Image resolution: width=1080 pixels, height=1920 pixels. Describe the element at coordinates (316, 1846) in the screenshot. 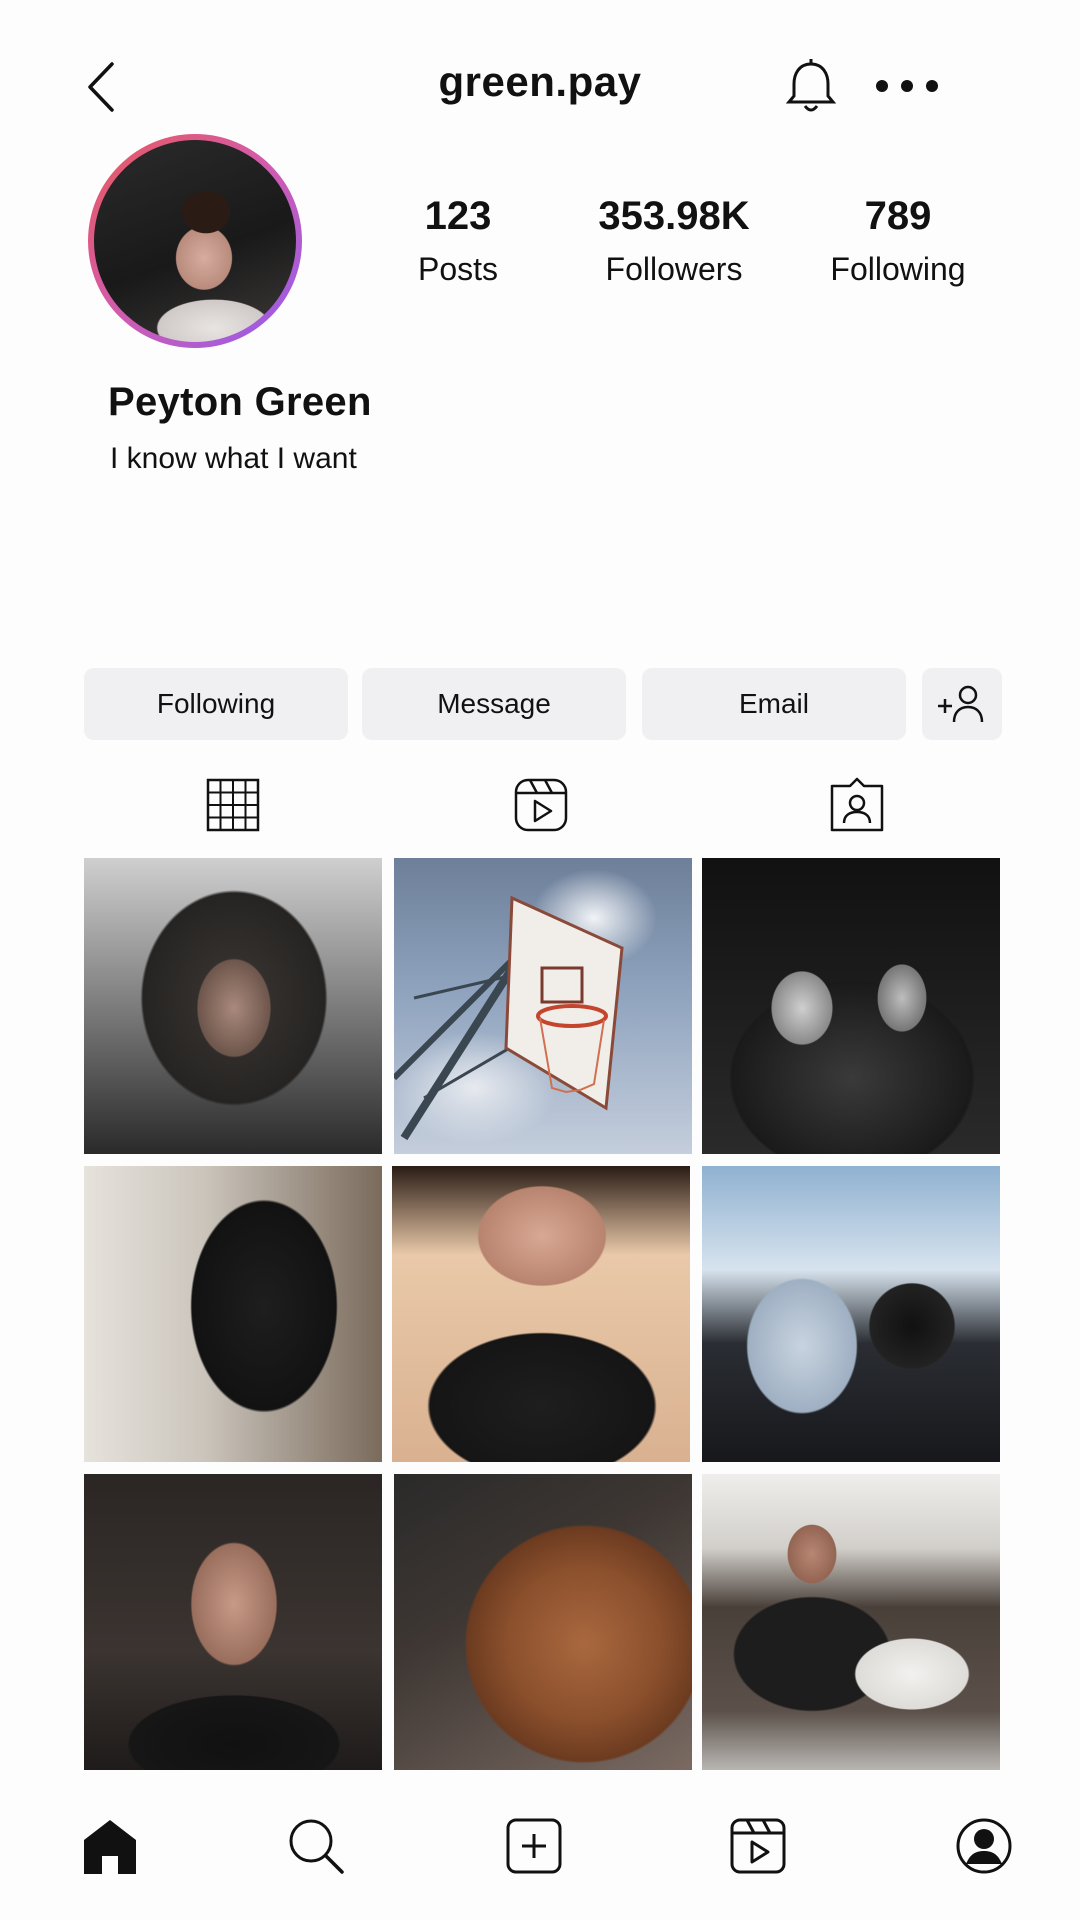

I see `search-icon` at that location.